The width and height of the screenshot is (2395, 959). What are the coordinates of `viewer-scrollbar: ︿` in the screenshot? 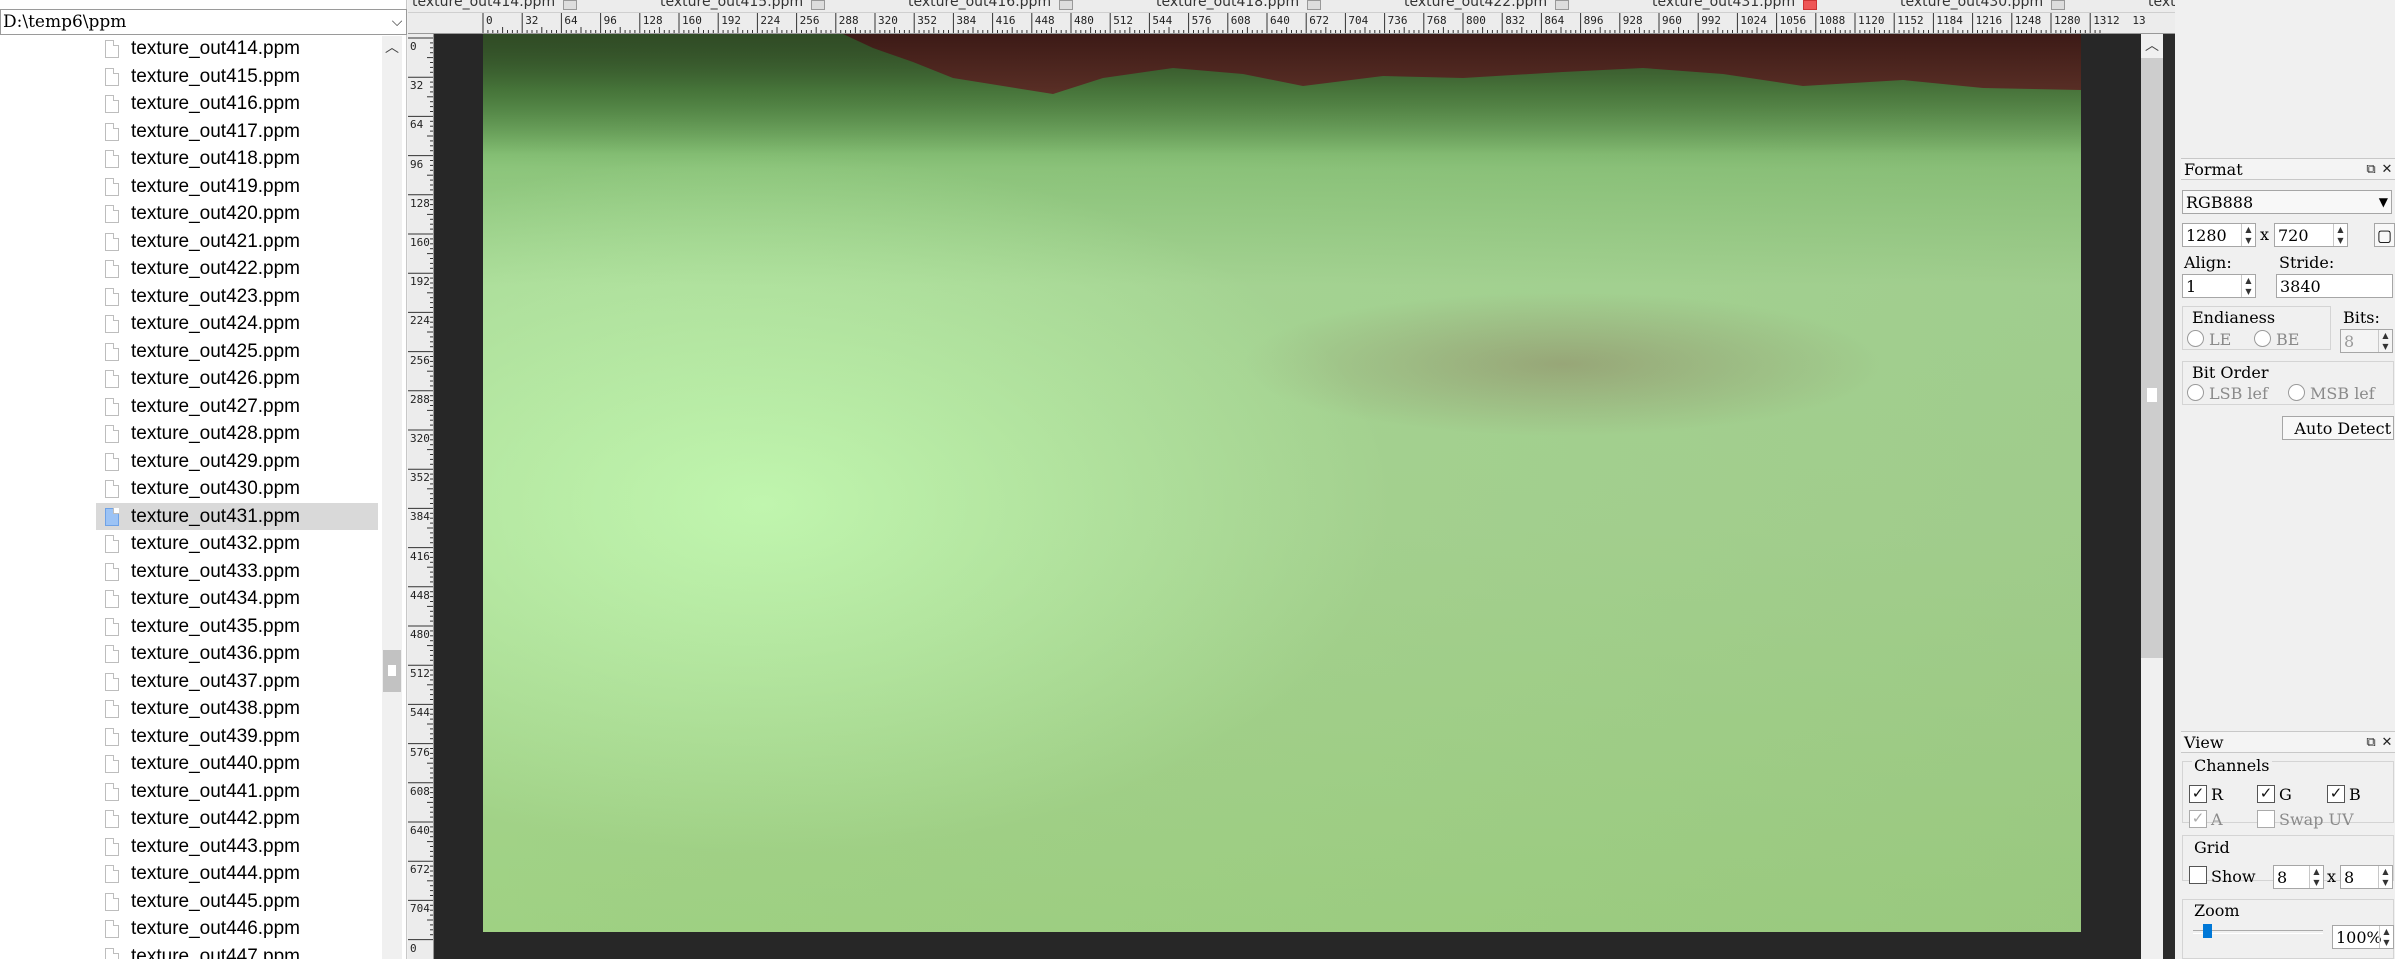 It's located at (2152, 496).